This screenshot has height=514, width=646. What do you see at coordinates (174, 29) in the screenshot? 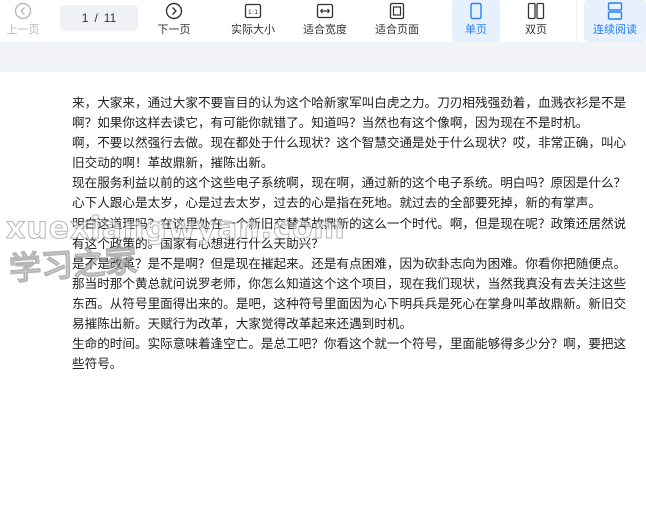
I see `next-page-label: 下一页` at bounding box center [174, 29].